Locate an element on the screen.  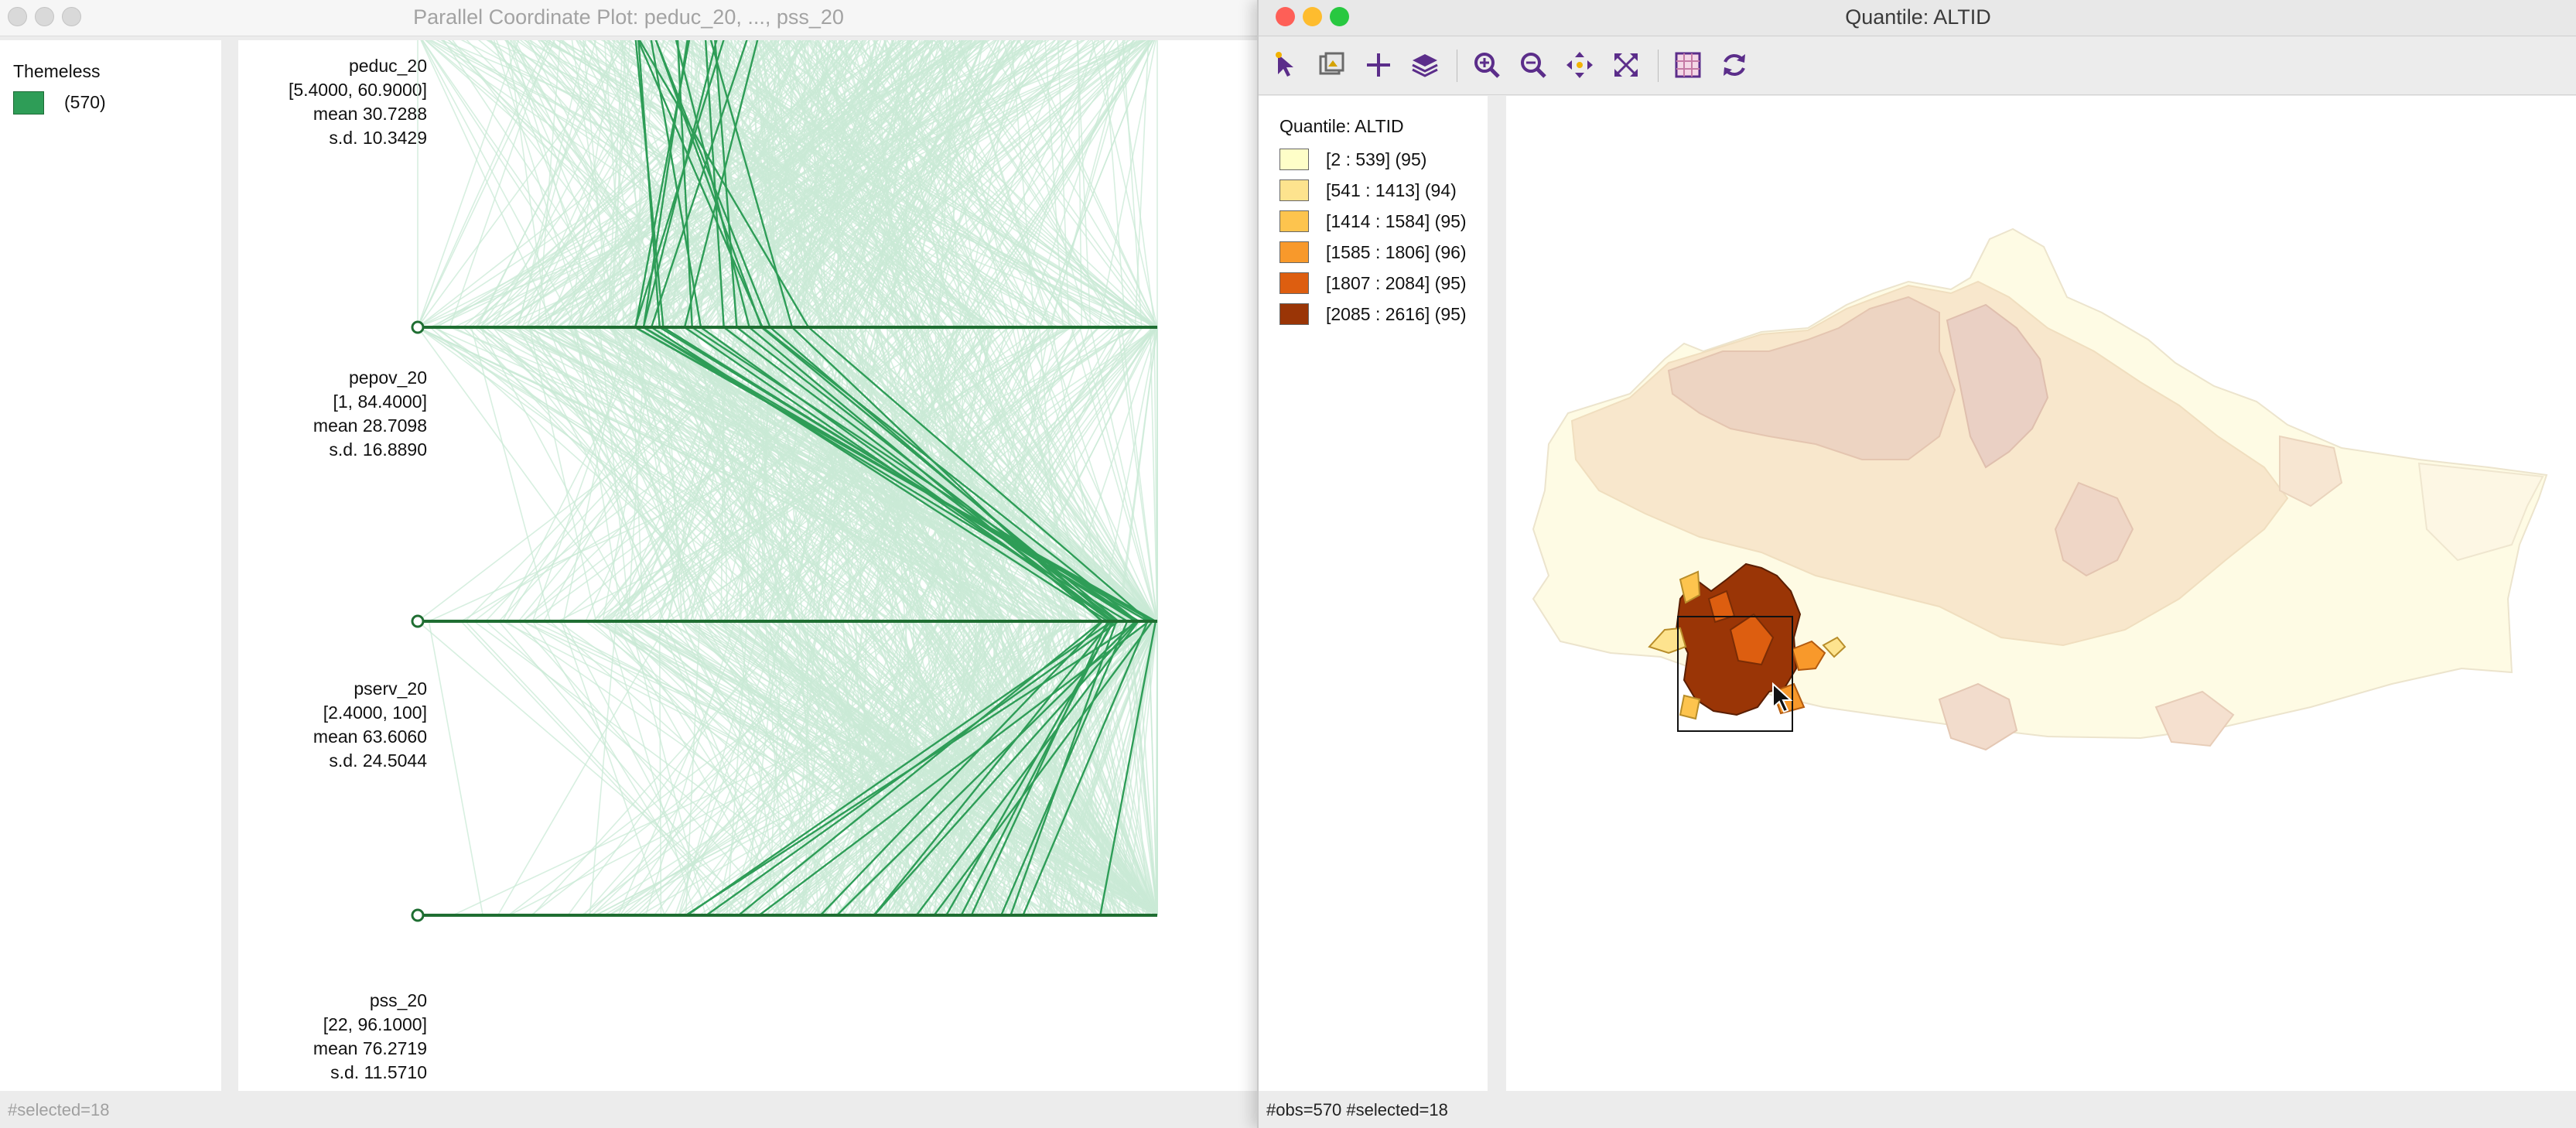
legend-count: (570) is located at coordinates (85, 102).